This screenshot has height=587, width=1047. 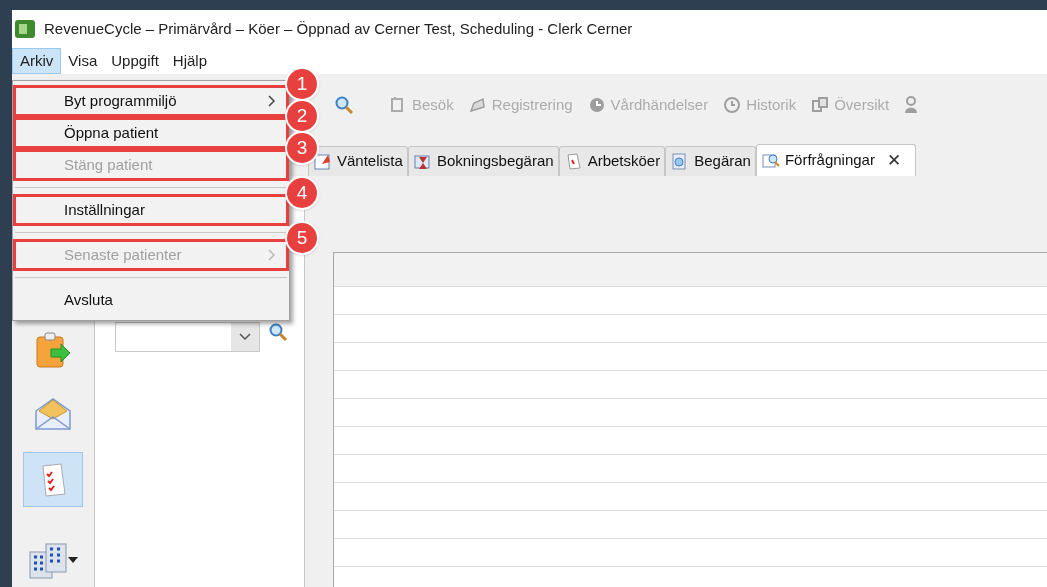 What do you see at coordinates (189, 61) in the screenshot?
I see `menu-bar-item: Hjälp` at bounding box center [189, 61].